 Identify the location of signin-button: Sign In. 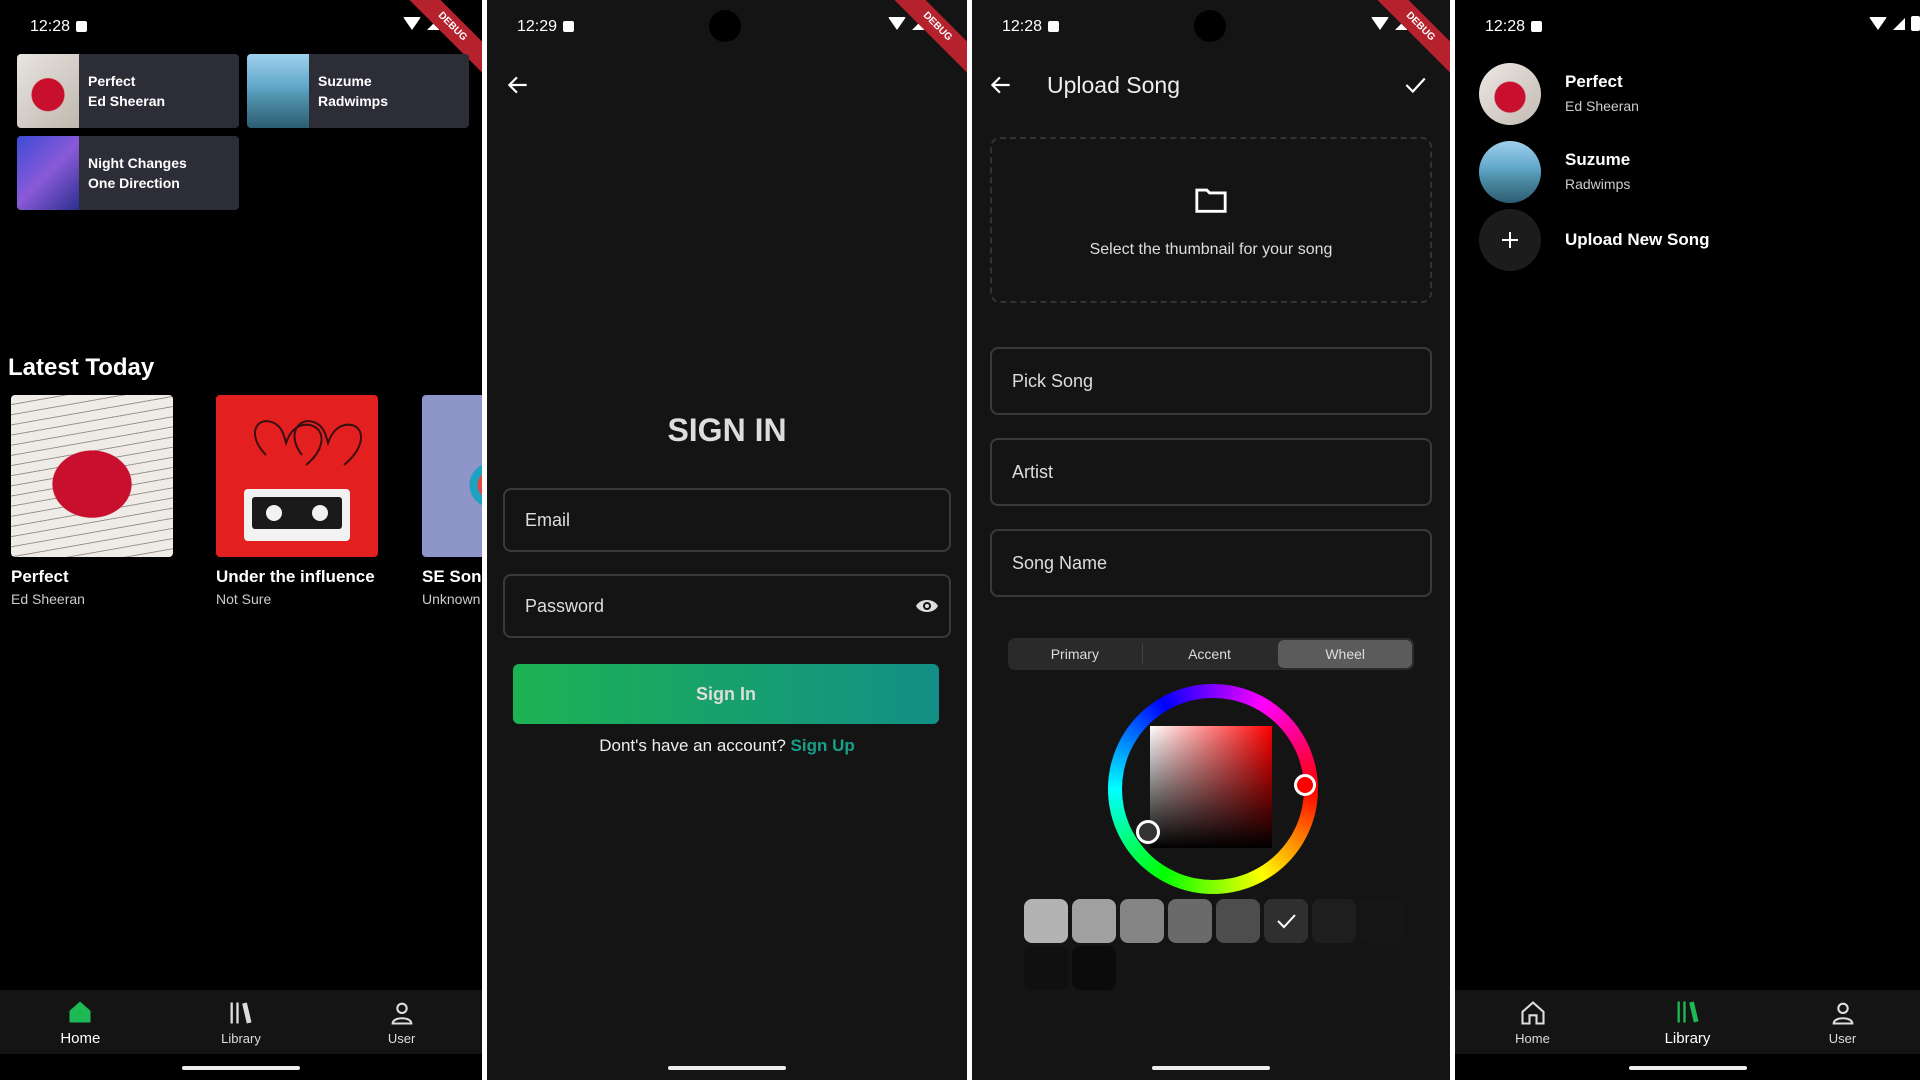
(726, 694).